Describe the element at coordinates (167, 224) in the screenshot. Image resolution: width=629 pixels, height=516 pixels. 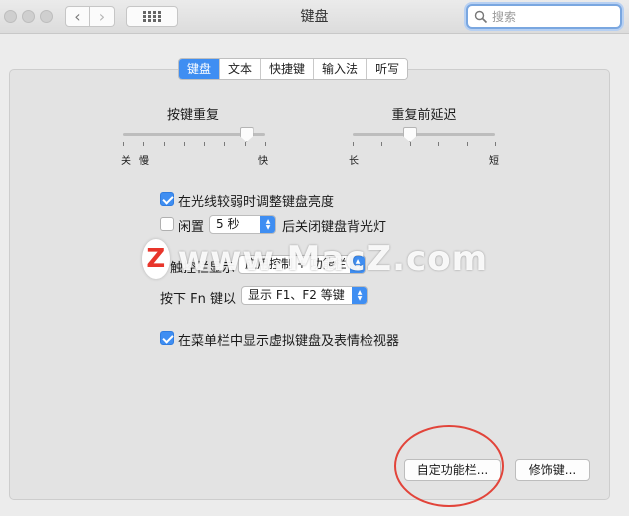
I see `backlight-off-checkbox` at that location.